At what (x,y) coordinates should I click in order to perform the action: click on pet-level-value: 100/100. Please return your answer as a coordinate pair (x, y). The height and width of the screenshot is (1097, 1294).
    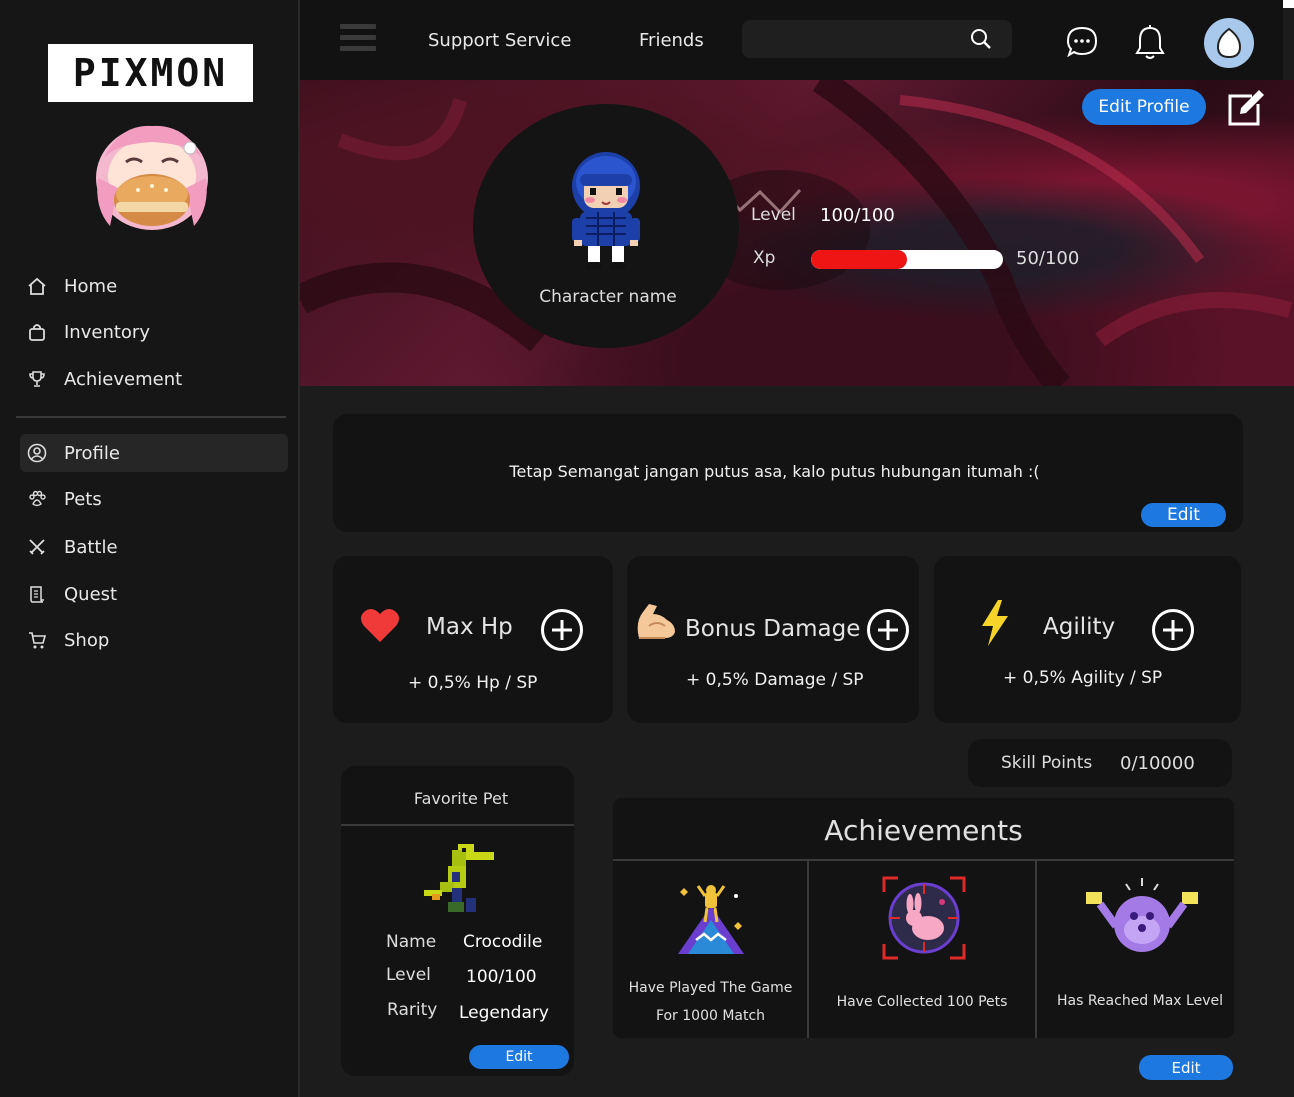
    Looking at the image, I should click on (501, 977).